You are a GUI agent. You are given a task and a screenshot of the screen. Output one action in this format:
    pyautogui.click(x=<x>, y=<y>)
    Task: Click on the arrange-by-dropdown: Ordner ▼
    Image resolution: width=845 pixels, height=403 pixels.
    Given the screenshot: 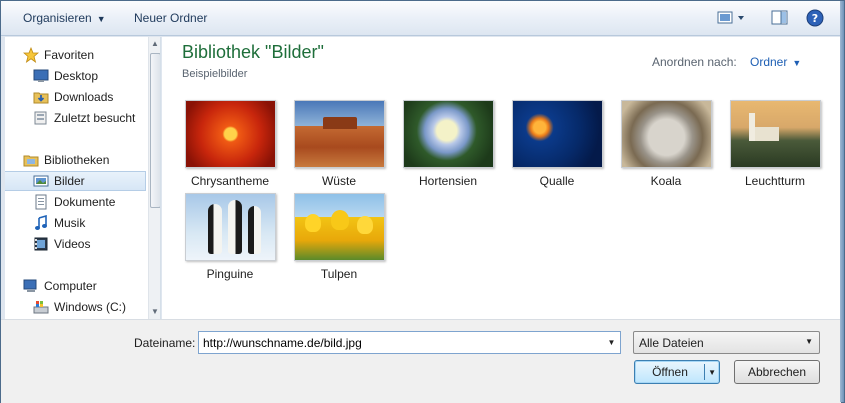 What is the action you would take?
    pyautogui.click(x=775, y=62)
    